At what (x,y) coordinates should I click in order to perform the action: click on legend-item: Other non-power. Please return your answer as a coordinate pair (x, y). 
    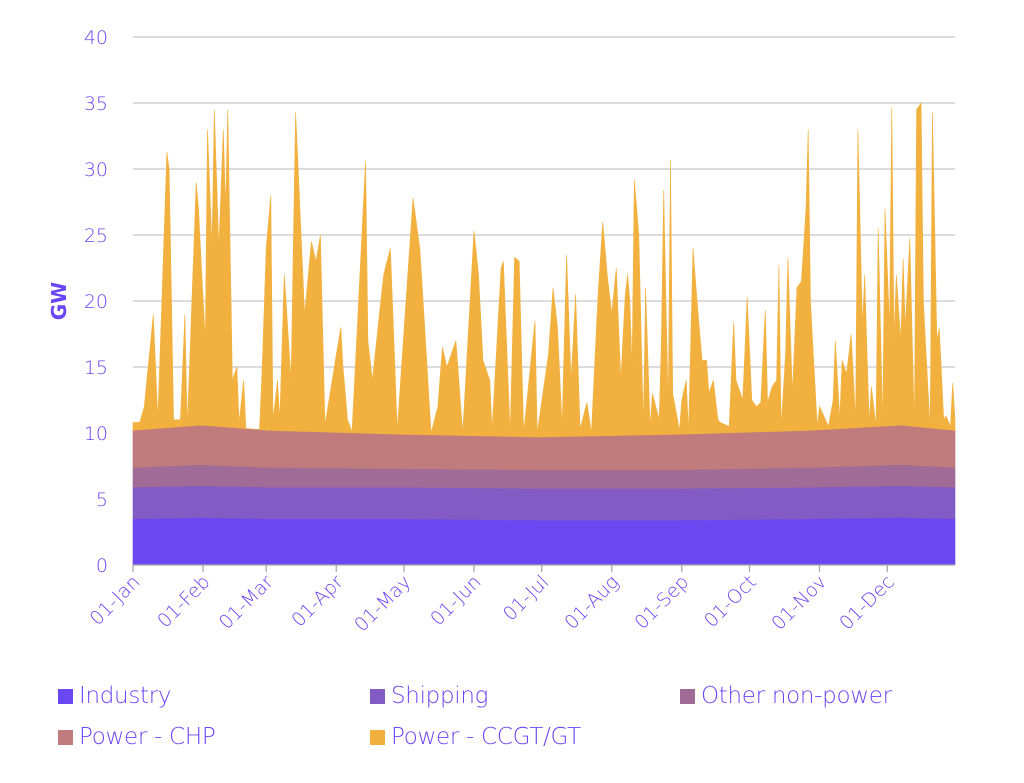
    Looking at the image, I should click on (786, 696).